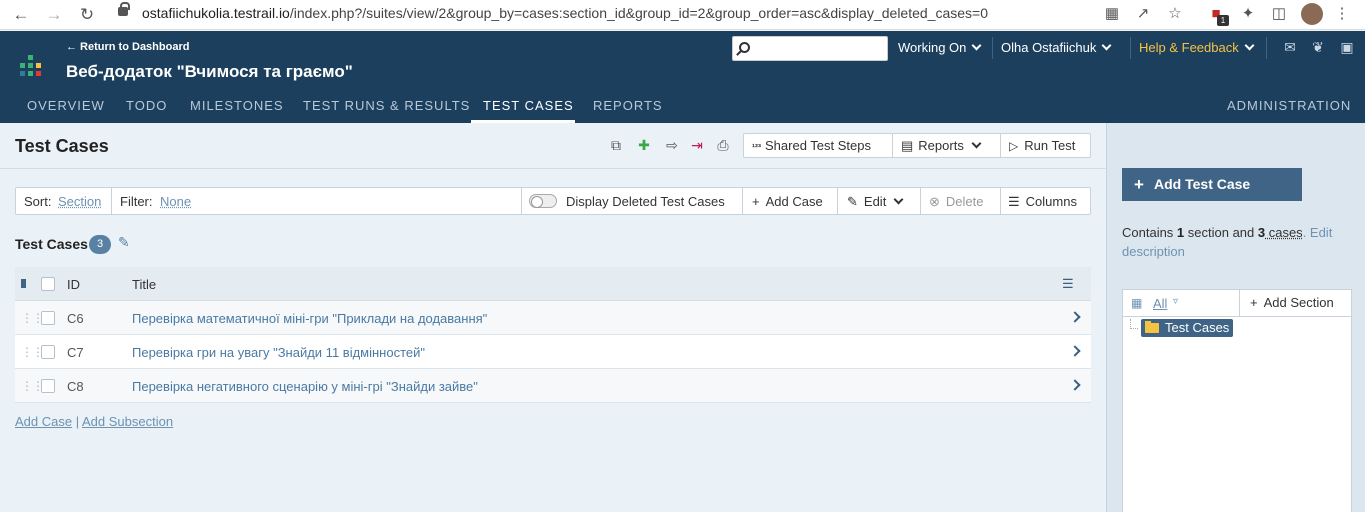 Image resolution: width=1365 pixels, height=512 pixels. Describe the element at coordinates (1279, 14) in the screenshot. I see `sidepanel-icon: ◫` at that location.